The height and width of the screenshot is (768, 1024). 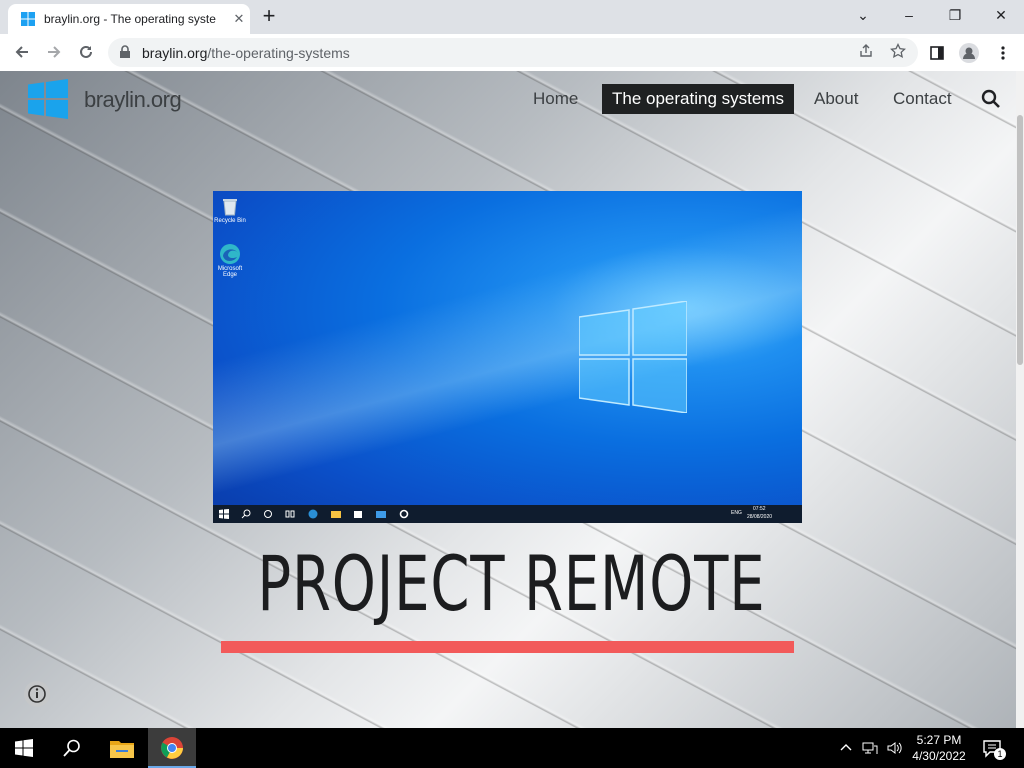 I want to click on tab-search-button: ⌄, so click(x=863, y=16).